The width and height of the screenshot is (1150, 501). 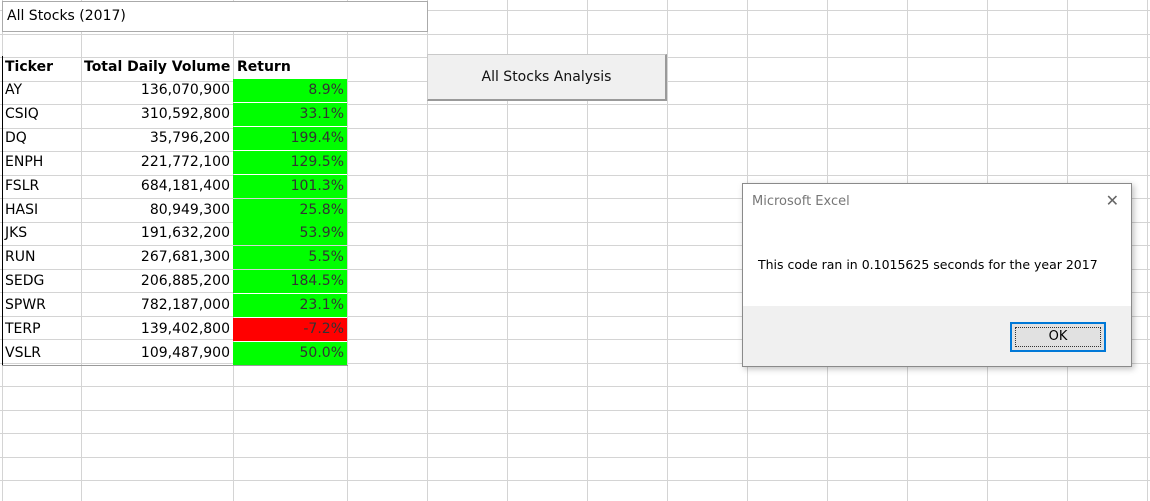 I want to click on volume-cell: 139,402,800, so click(x=157, y=329).